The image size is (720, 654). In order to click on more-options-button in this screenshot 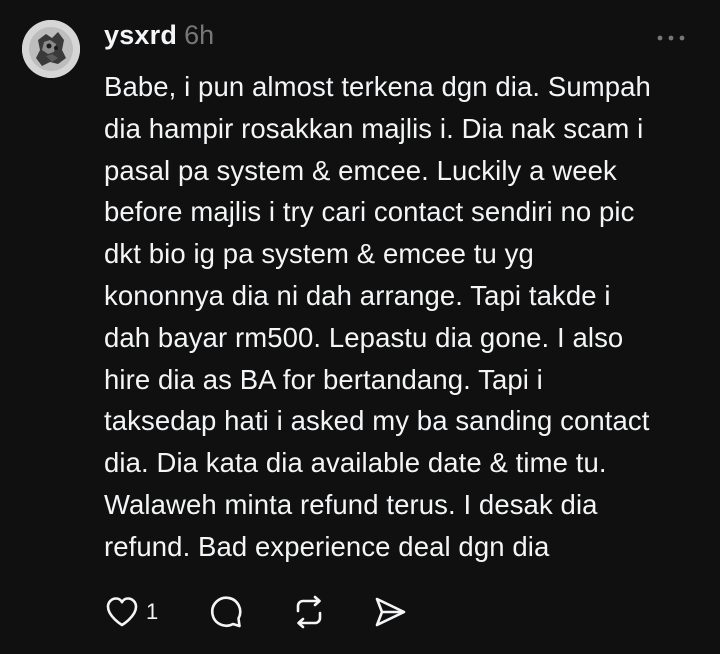, I will do `click(671, 38)`.